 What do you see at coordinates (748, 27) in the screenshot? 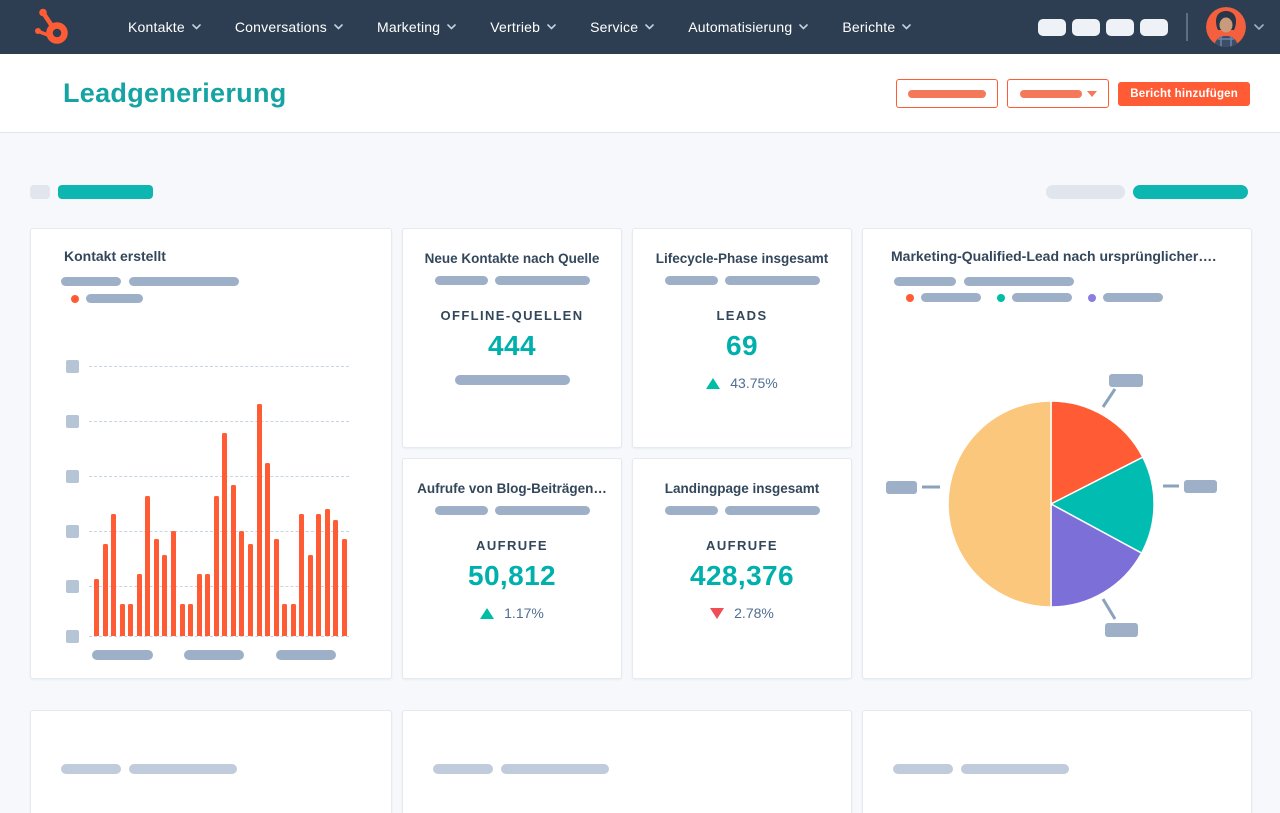
I see `nav-item-automatisierung: Automatisierung` at bounding box center [748, 27].